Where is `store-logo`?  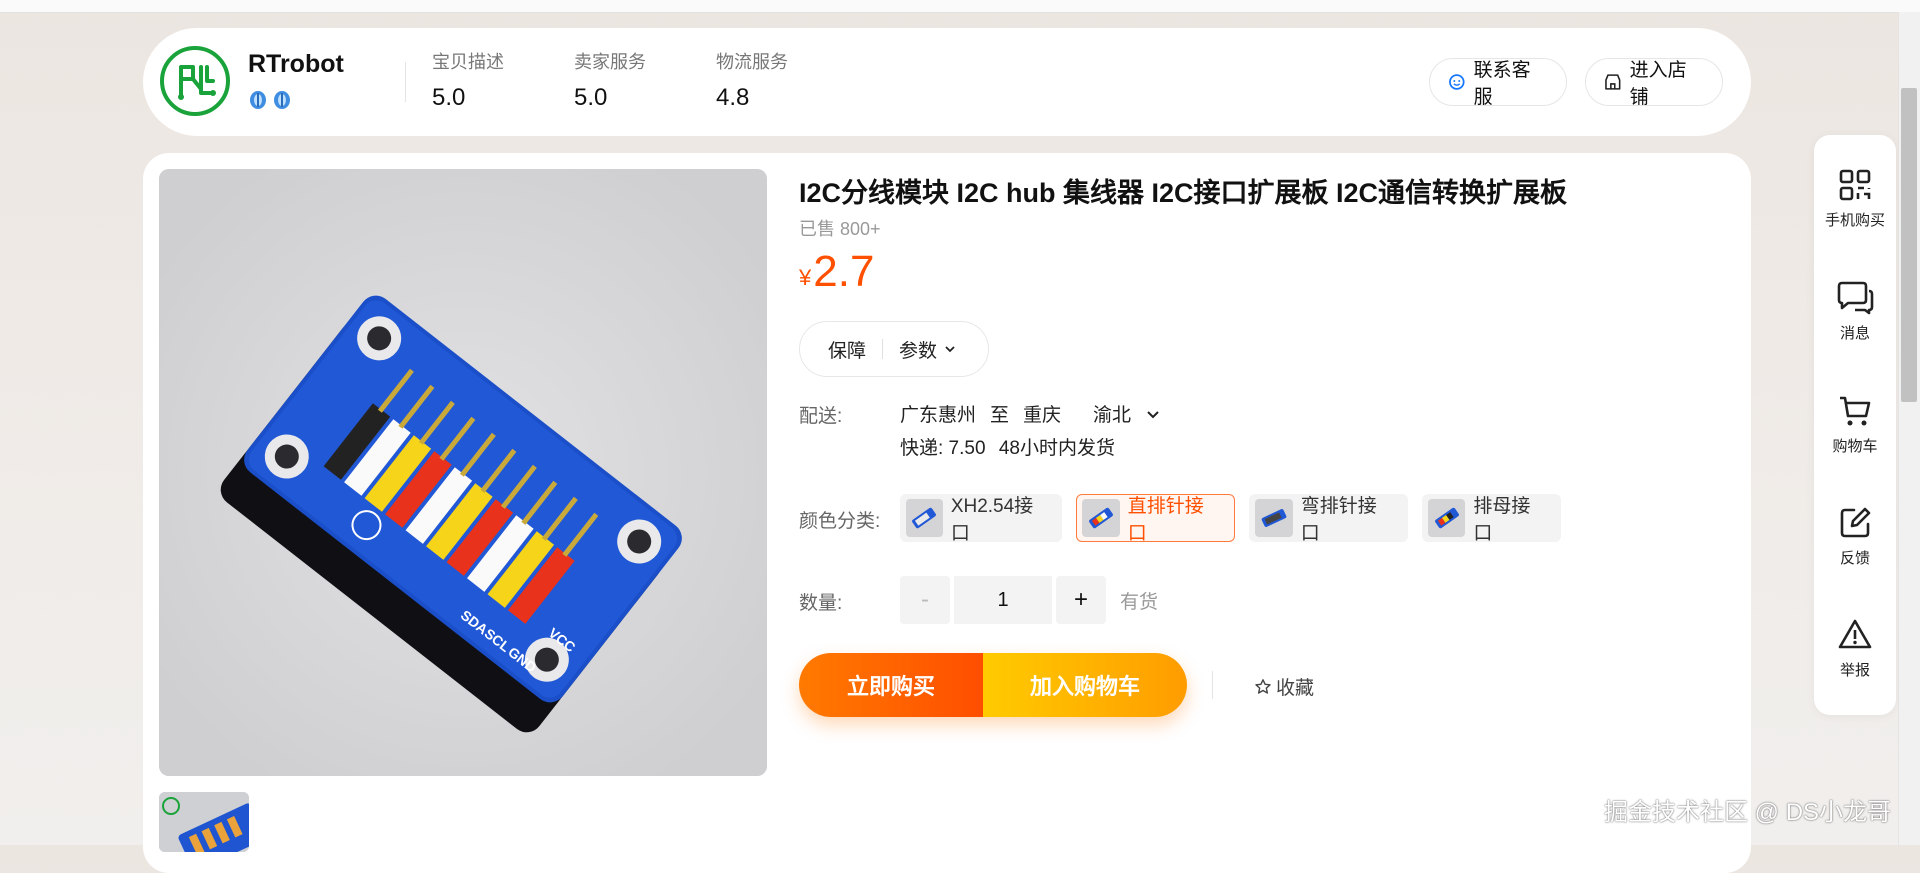 store-logo is located at coordinates (195, 81).